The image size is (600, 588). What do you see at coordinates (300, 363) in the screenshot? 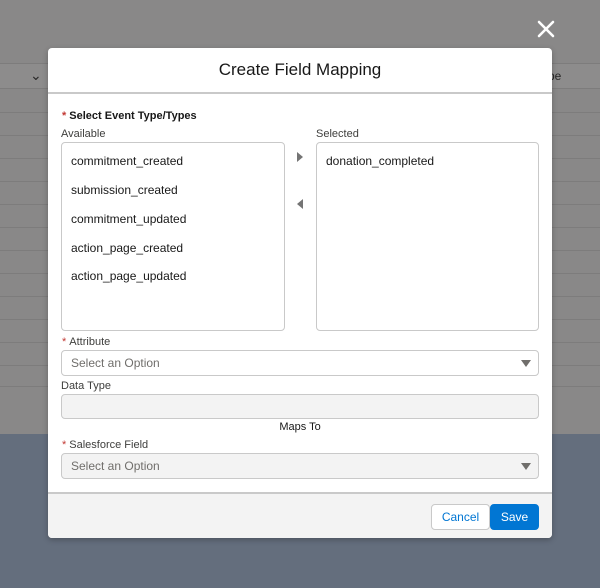
I see `attribute-select: Select an Option` at bounding box center [300, 363].